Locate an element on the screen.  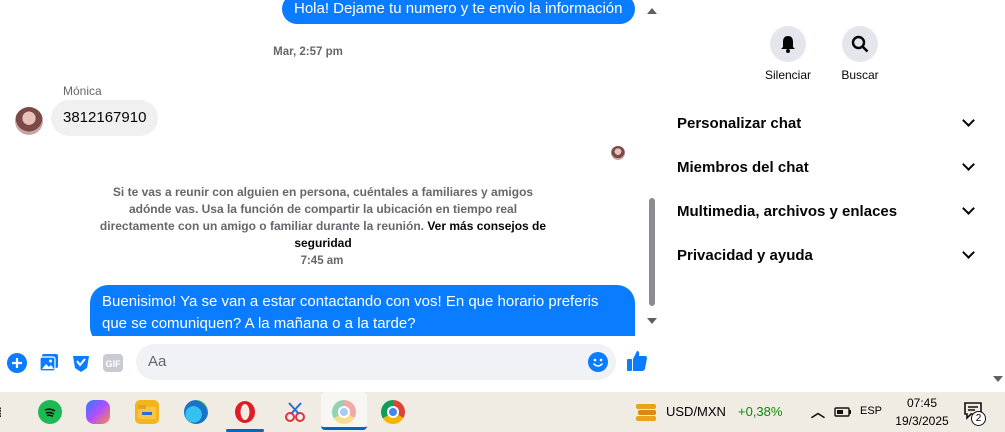
section-label: Personalizar chat is located at coordinates (739, 123).